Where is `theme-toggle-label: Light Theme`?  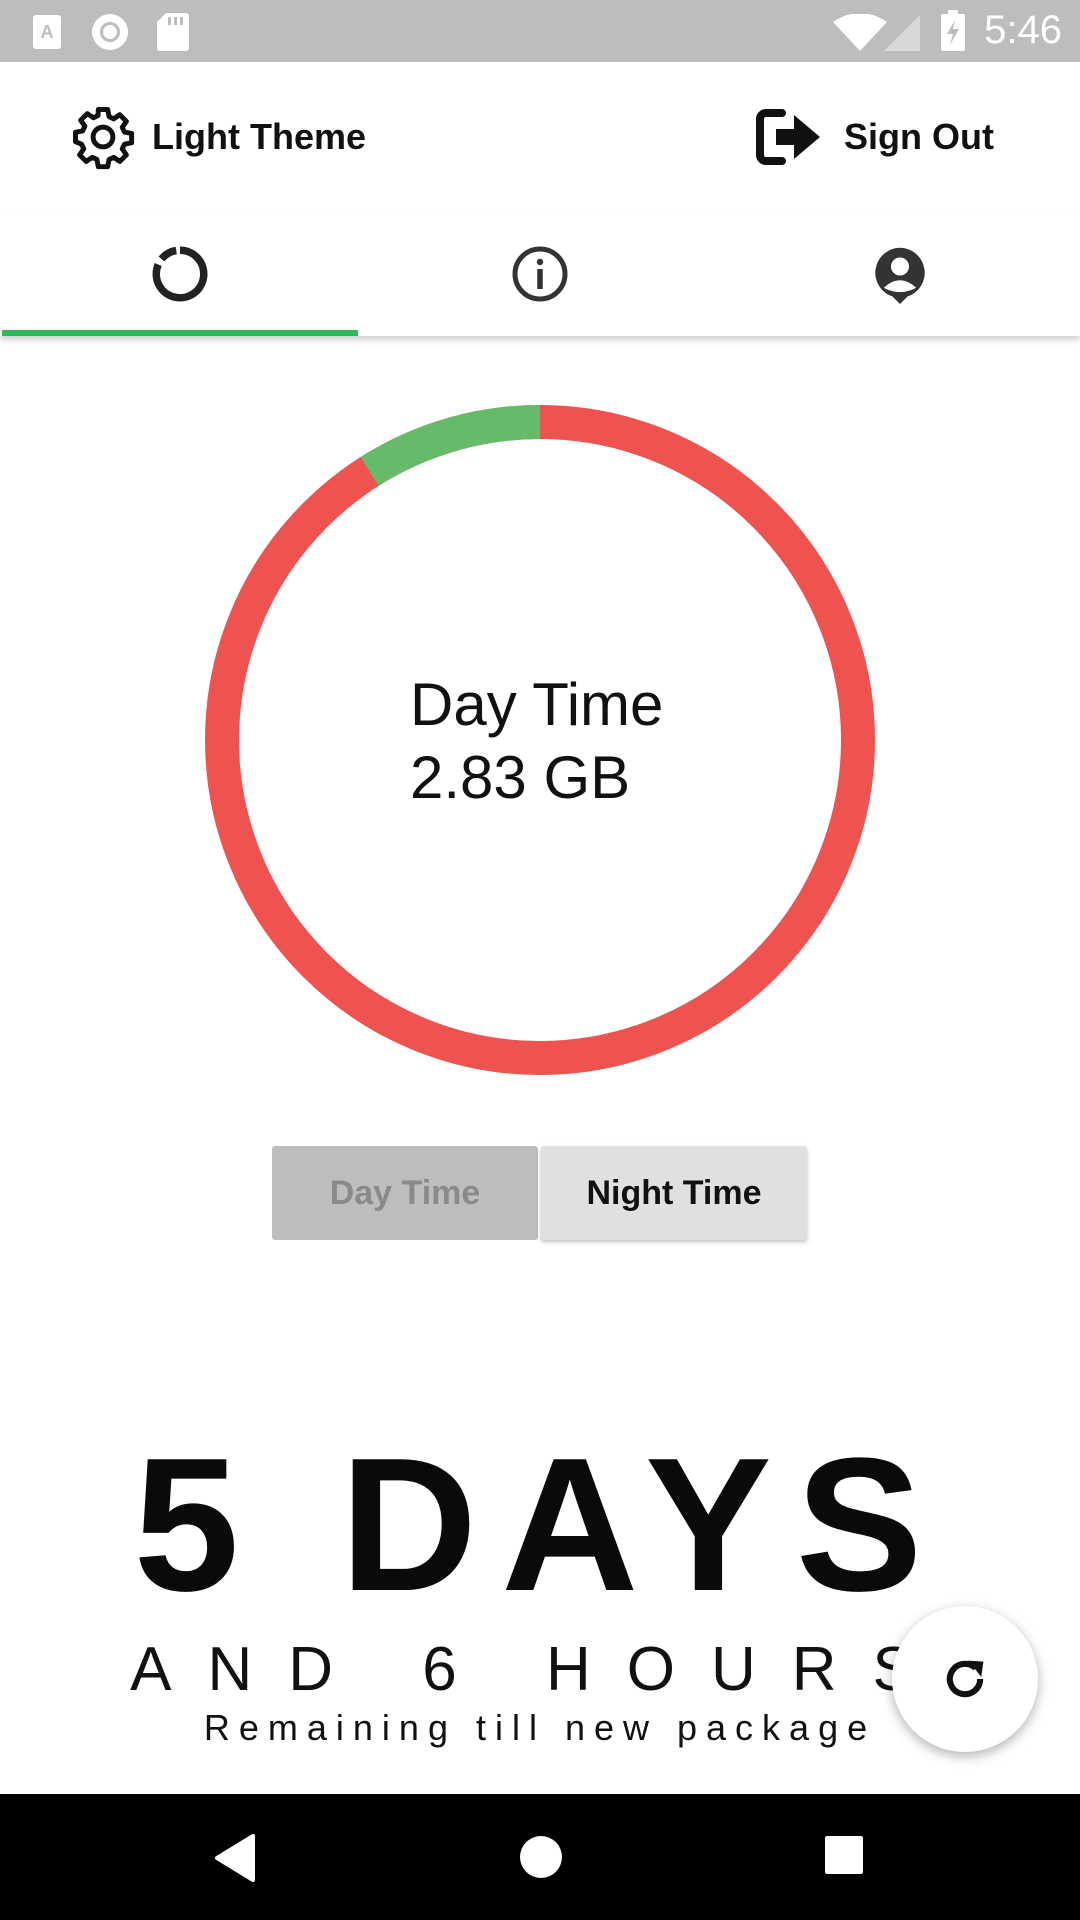
theme-toggle-label: Light Theme is located at coordinates (259, 136).